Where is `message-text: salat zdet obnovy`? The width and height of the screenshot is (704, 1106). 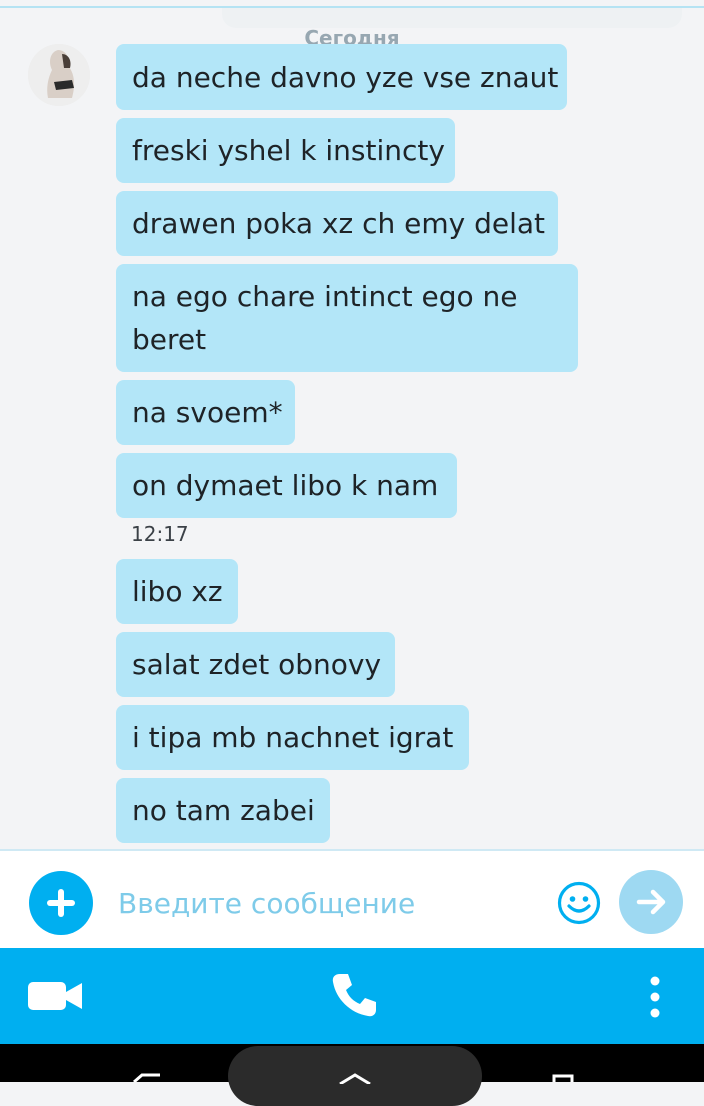
message-text: salat zdet obnovy is located at coordinates (257, 664).